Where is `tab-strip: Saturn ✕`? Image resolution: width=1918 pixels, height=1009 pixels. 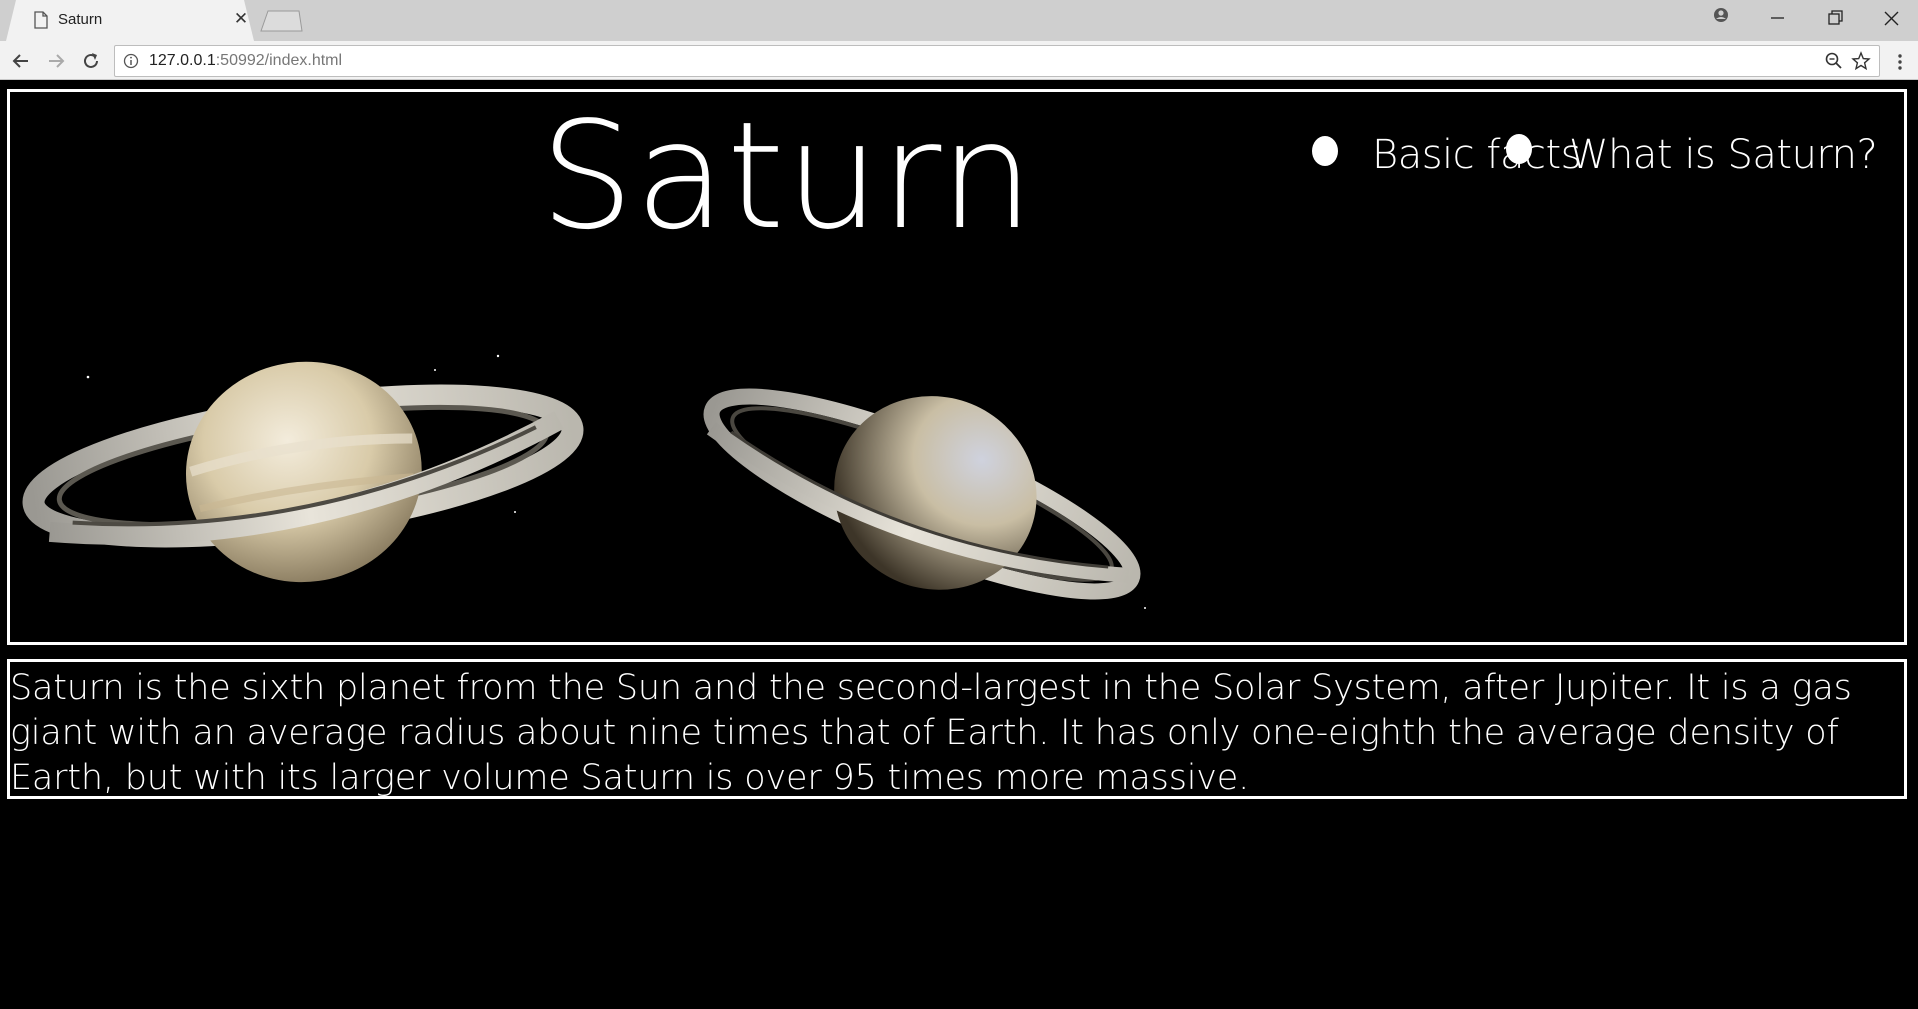 tab-strip: Saturn ✕ is located at coordinates (959, 20).